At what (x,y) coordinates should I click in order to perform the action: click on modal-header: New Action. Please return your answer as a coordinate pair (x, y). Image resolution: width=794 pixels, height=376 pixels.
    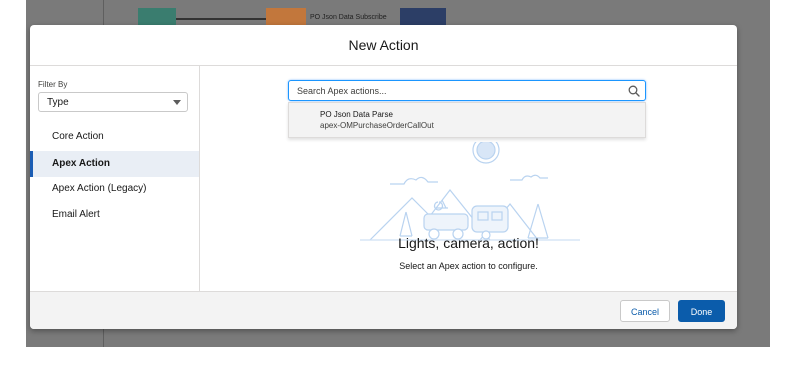
    Looking at the image, I should click on (383, 45).